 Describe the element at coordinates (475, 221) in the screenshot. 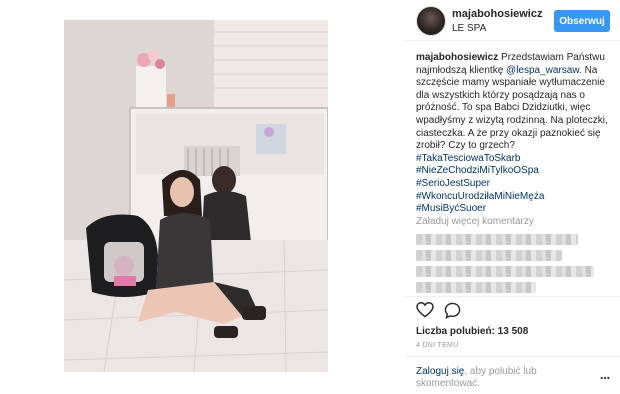

I see `load-more-comments-link: Załaduj więcej komentarzy` at that location.